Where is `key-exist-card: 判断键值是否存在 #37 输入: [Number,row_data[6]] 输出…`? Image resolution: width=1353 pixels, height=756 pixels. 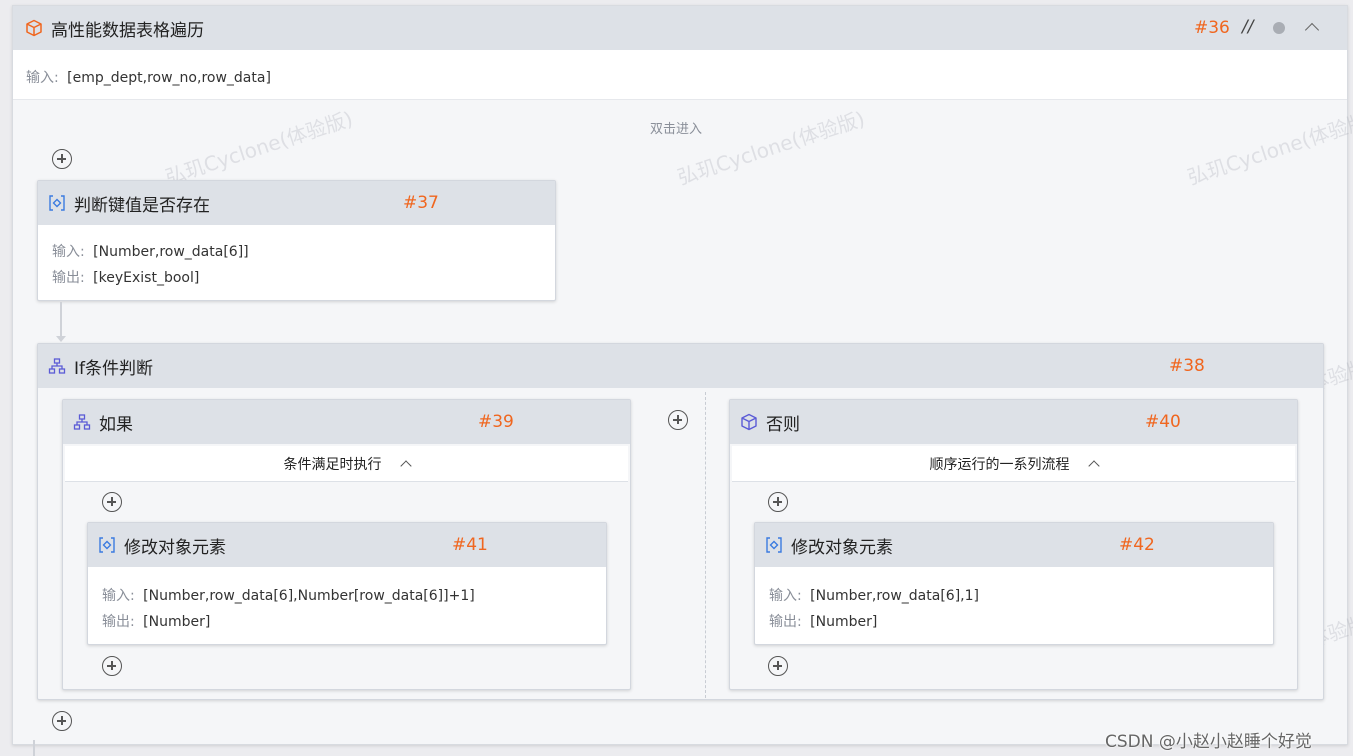 key-exist-card: 判断键值是否存在 #37 输入: [Number,row_data[6]] 输出… is located at coordinates (296, 240).